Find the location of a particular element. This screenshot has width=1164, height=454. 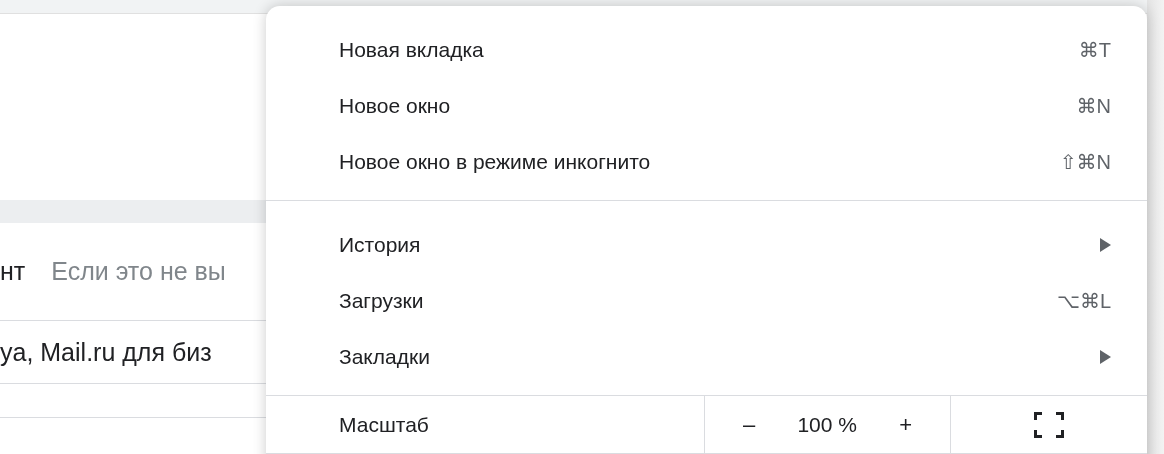

menu-item: Загрузки ⌥⌘L is located at coordinates (706, 301).